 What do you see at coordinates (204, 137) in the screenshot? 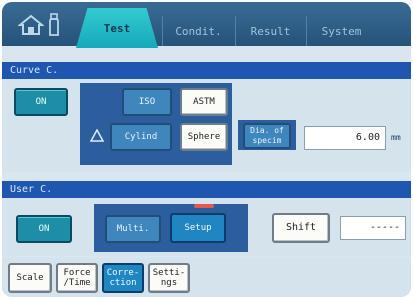
I see `sphere-button: Sphere` at bounding box center [204, 137].